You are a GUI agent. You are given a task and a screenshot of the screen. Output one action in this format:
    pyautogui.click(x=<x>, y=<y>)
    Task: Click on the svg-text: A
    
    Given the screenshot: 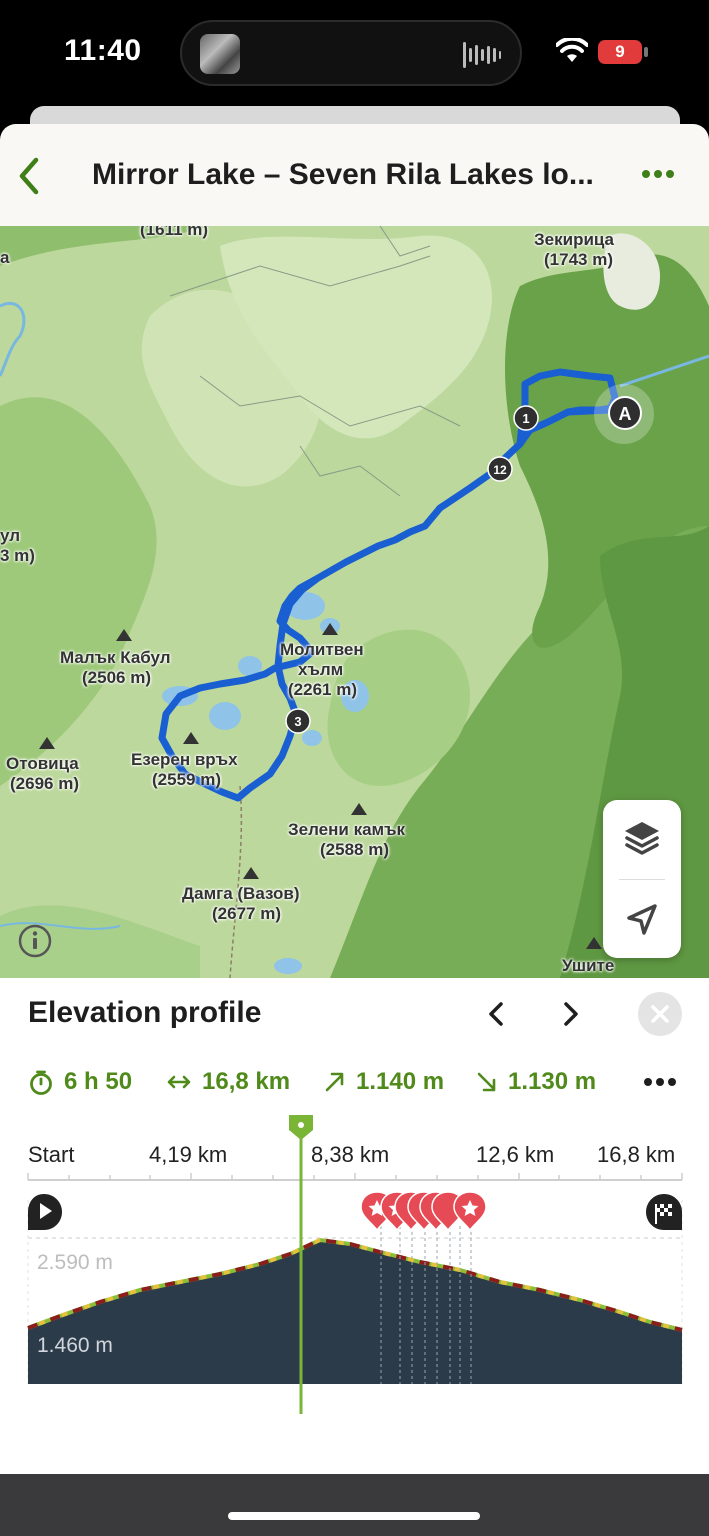 What is the action you would take?
    pyautogui.click(x=625, y=414)
    